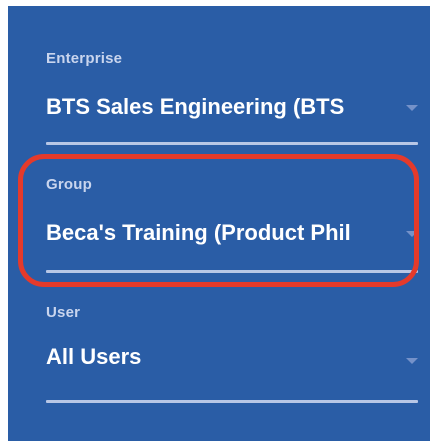  What do you see at coordinates (63, 312) in the screenshot?
I see `user-label: User` at bounding box center [63, 312].